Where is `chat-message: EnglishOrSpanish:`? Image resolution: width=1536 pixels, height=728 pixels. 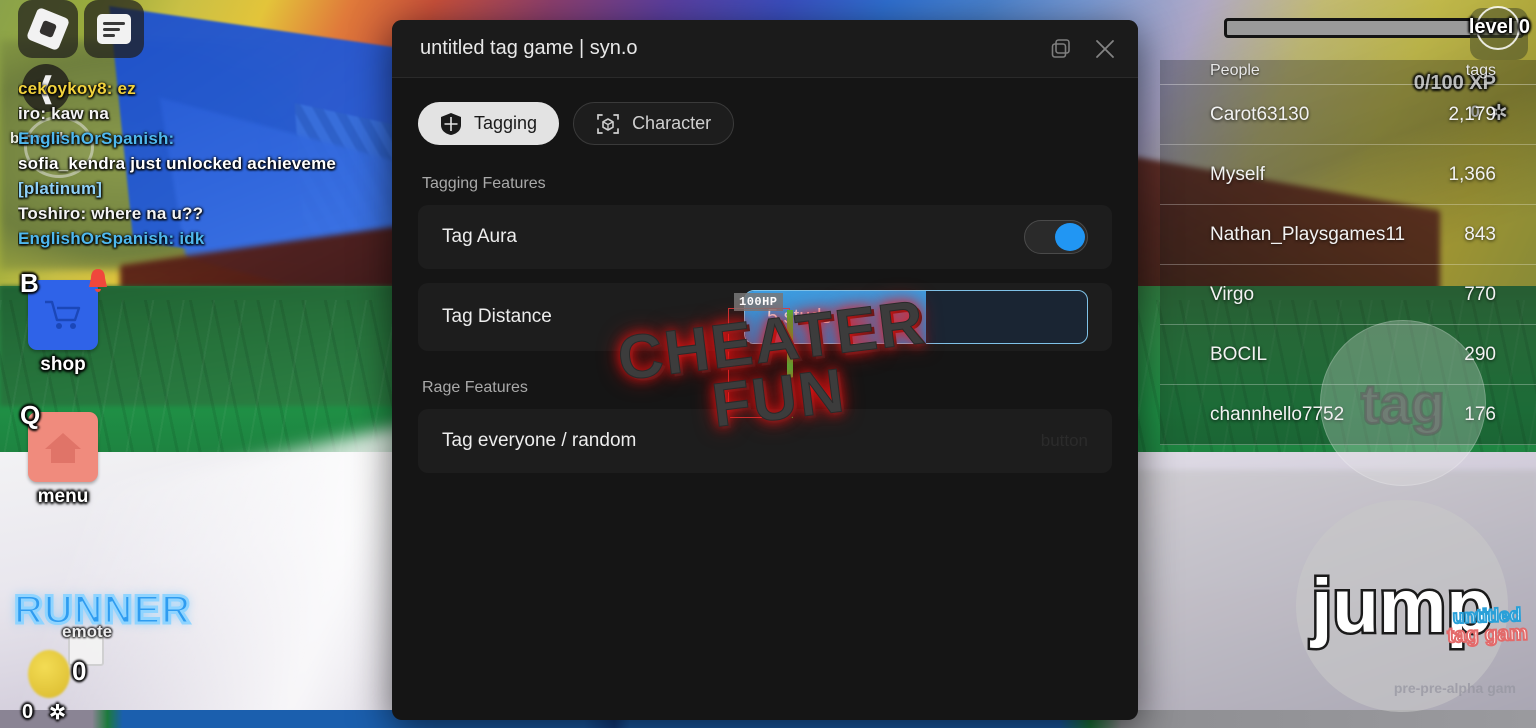 chat-message: EnglishOrSpanish: is located at coordinates (96, 138).